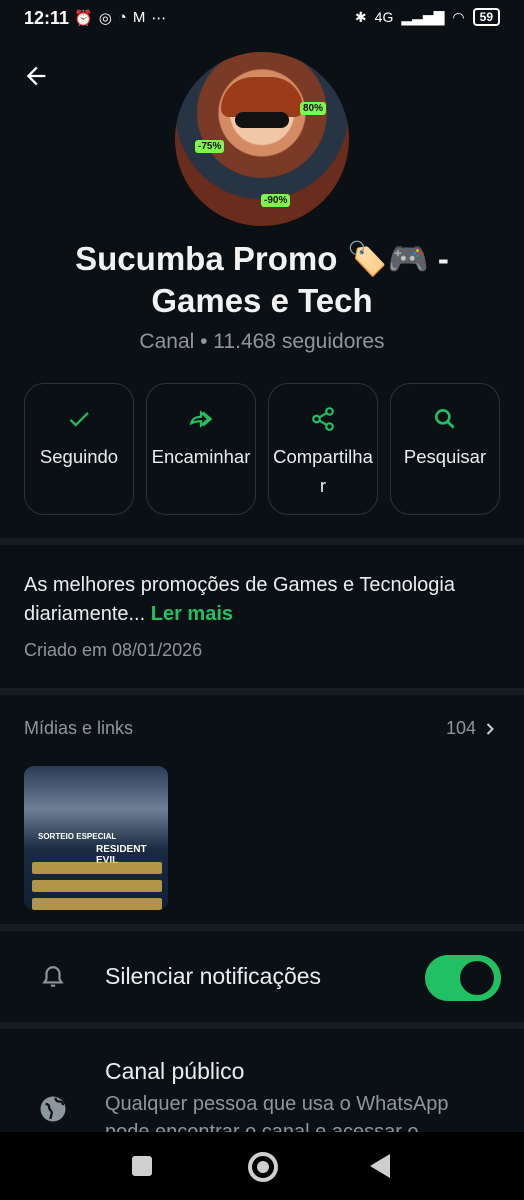 The width and height of the screenshot is (524, 1200). Describe the element at coordinates (323, 471) in the screenshot. I see `share-label: Compartilhar` at that location.